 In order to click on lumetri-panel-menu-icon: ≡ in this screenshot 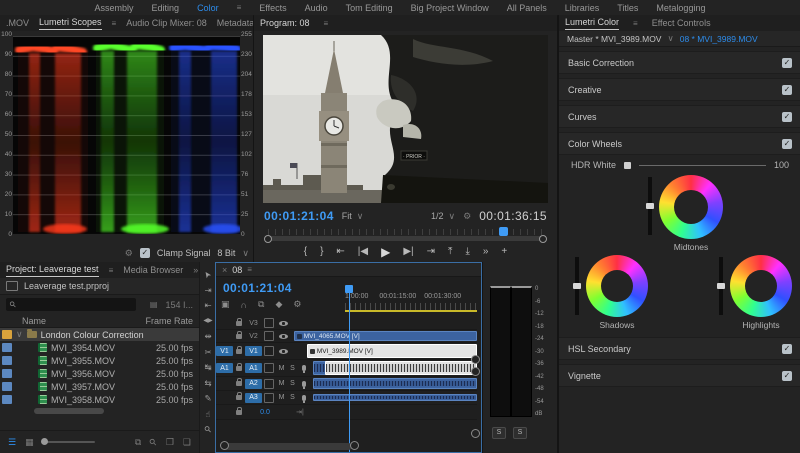, I will do `click(635, 23)`.